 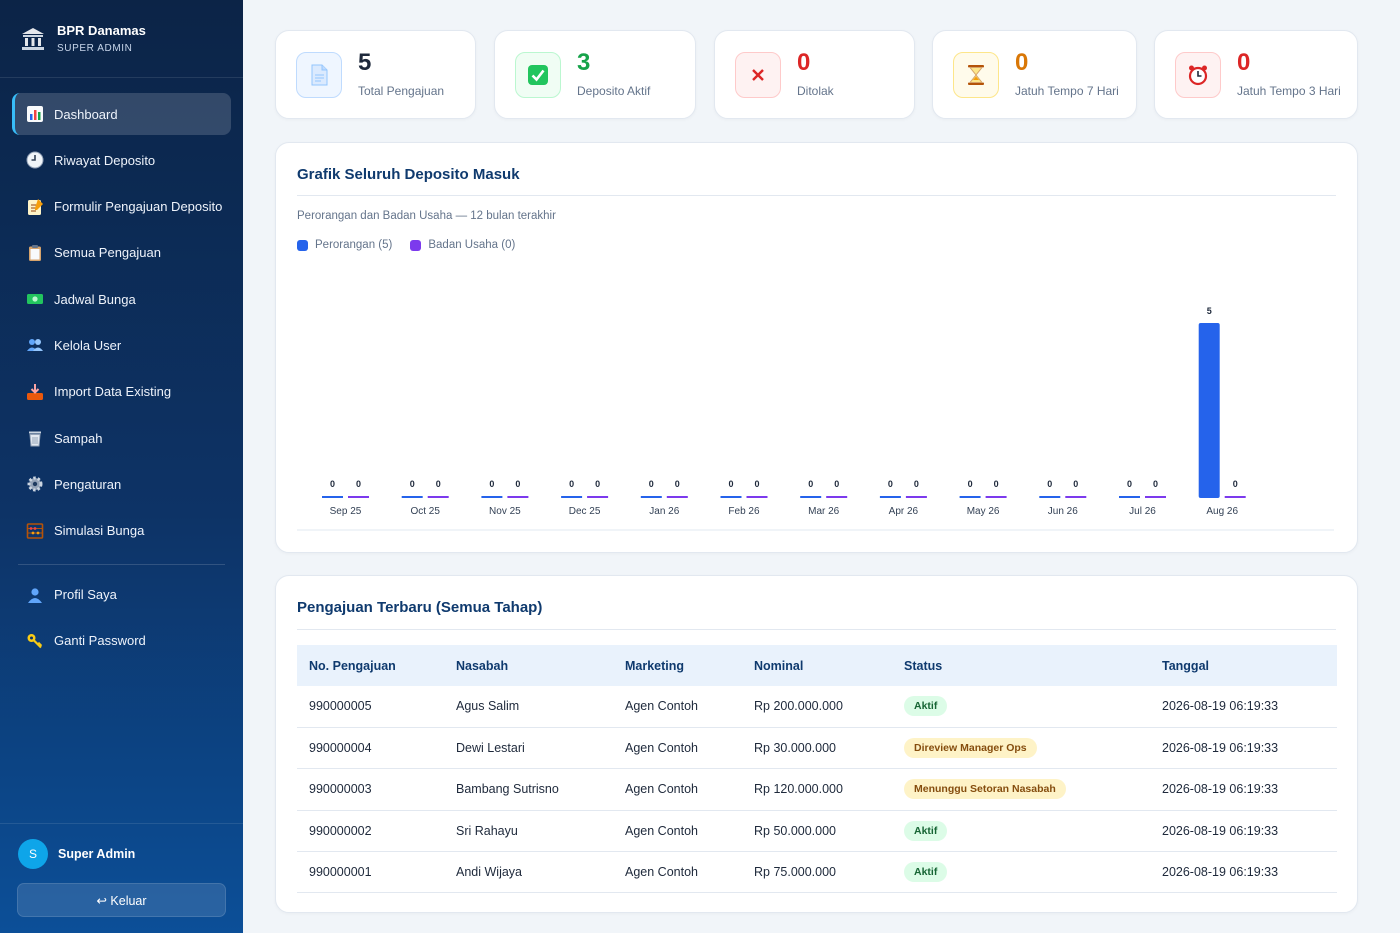 I want to click on memo-icon, so click(x=35, y=207).